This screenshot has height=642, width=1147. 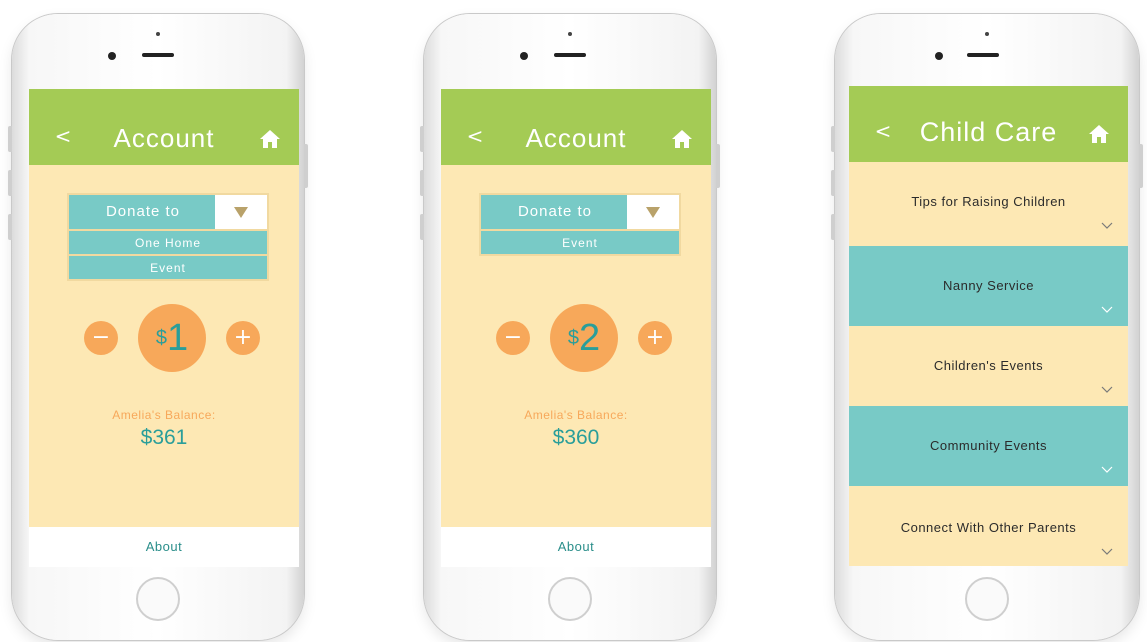 What do you see at coordinates (576, 437) in the screenshot?
I see `balance-value: $360` at bounding box center [576, 437].